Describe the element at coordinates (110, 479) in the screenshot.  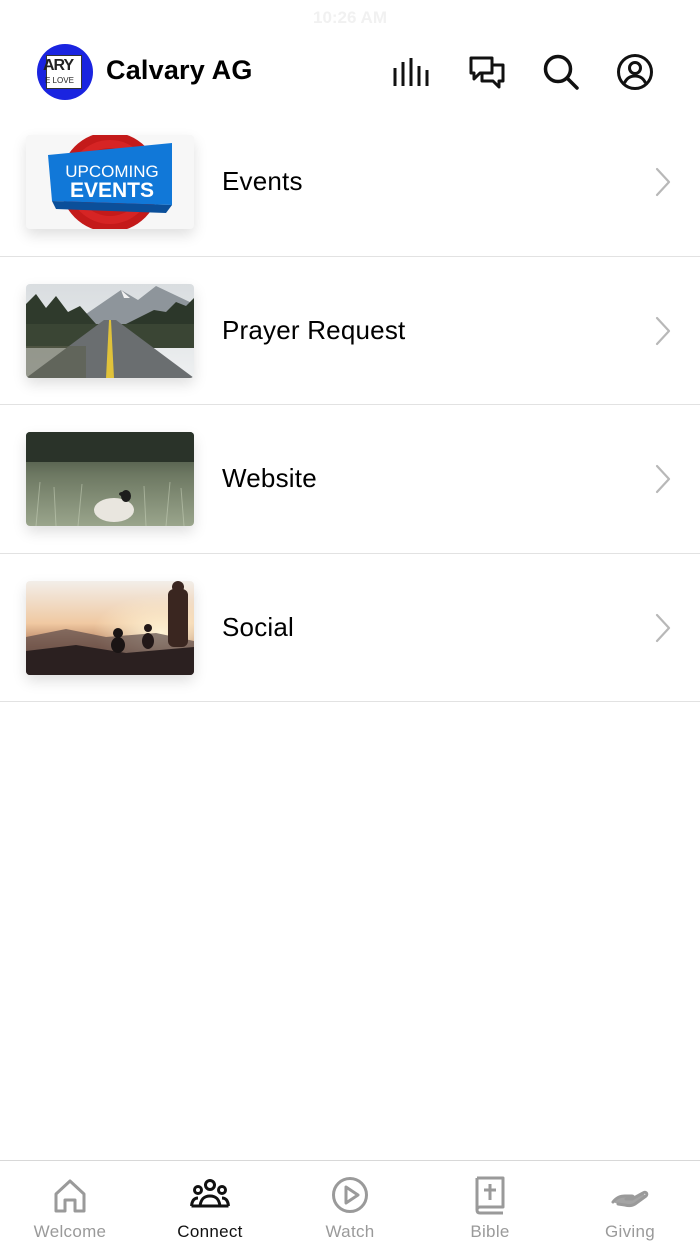
I see `website-thumbnail` at that location.